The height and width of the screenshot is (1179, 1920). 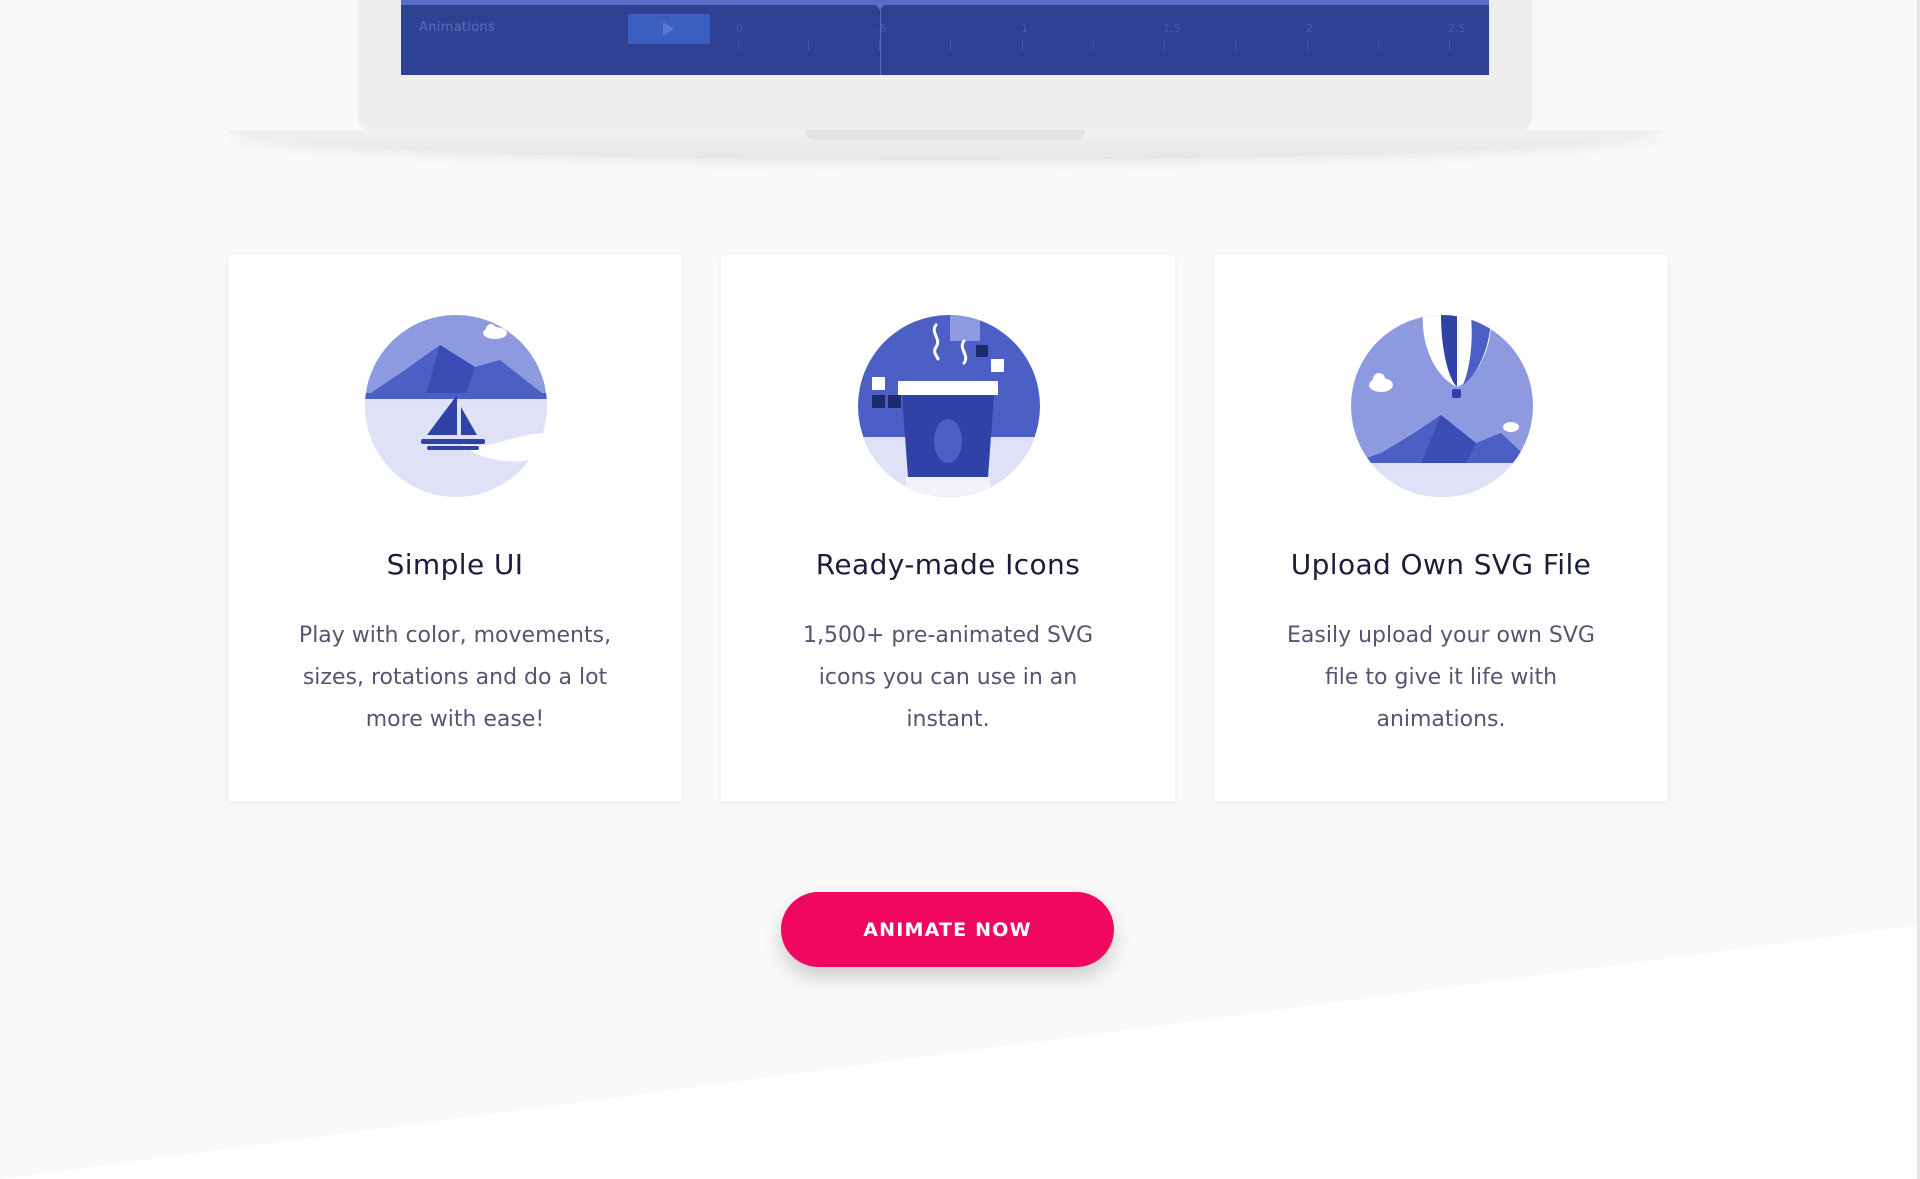 What do you see at coordinates (1106, 38) in the screenshot?
I see `timeline-ruler: 0 .5 1 1.5 2 2.5` at bounding box center [1106, 38].